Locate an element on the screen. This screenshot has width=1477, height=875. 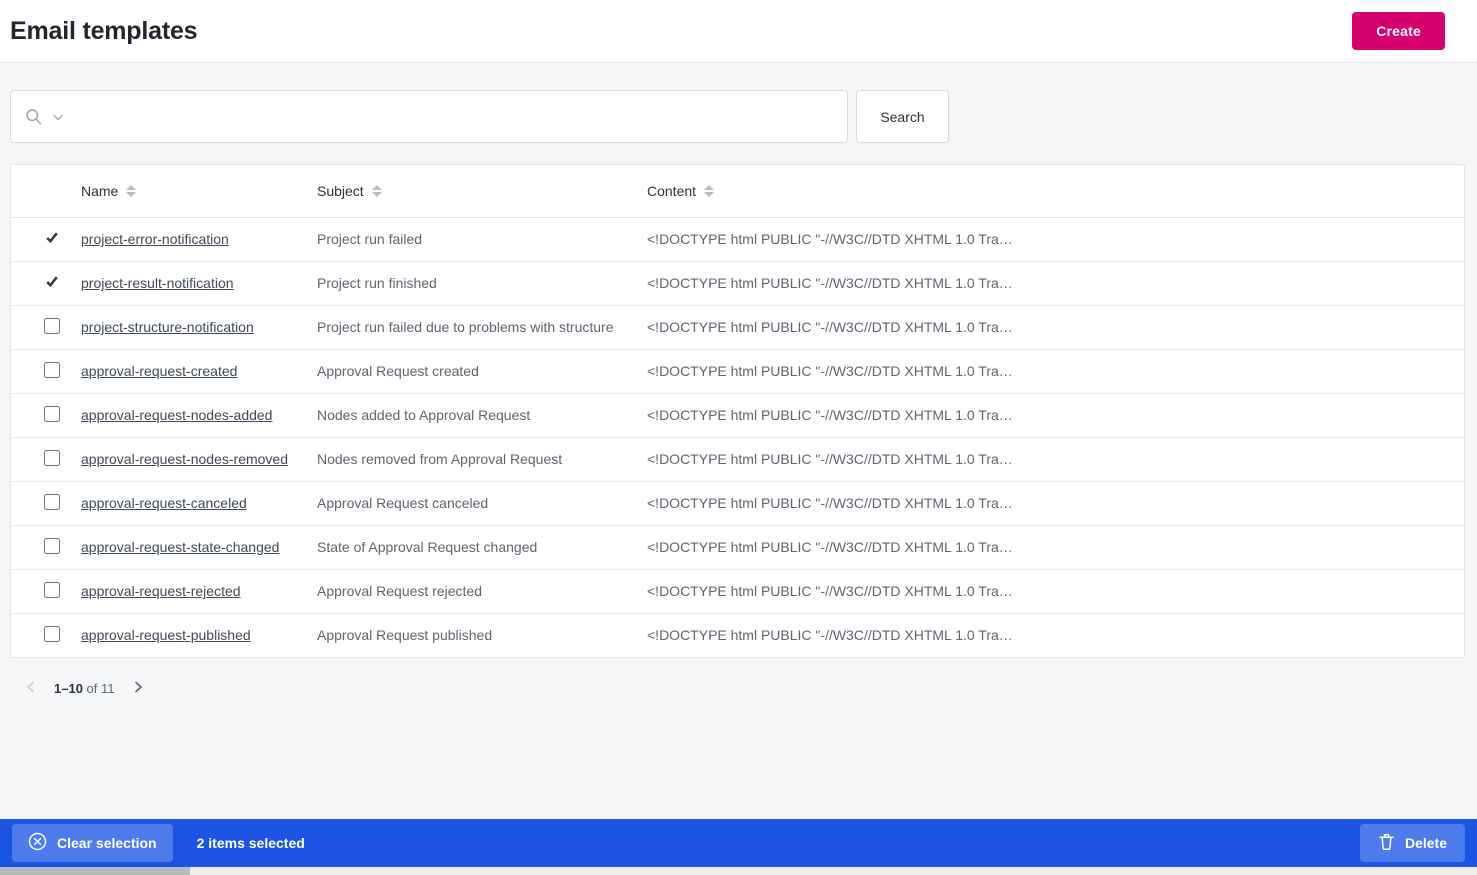
pagination-label: 1–10 of 11 is located at coordinates (84, 688).